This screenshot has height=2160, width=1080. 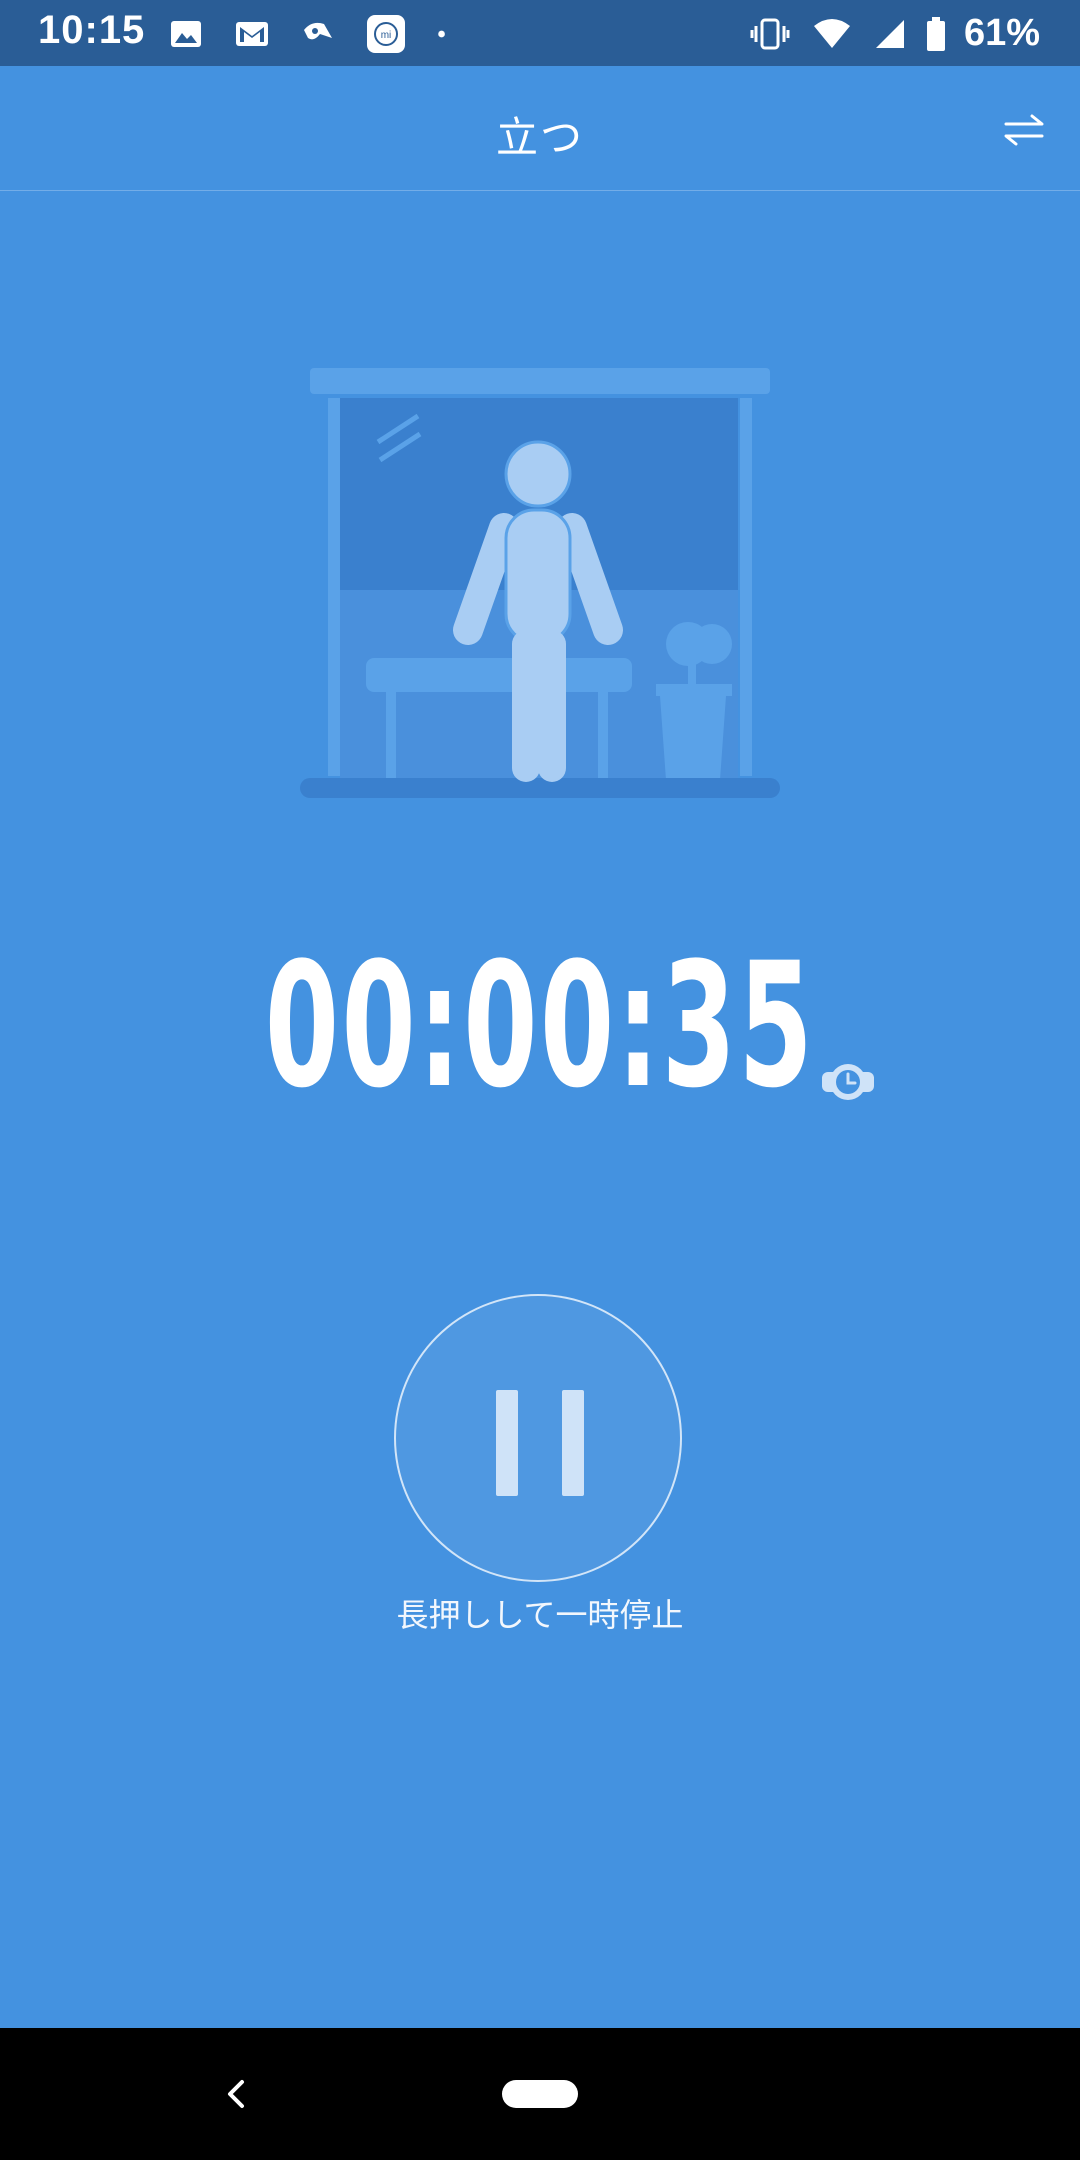 I want to click on home-pill-icon, so click(x=540, y=2094).